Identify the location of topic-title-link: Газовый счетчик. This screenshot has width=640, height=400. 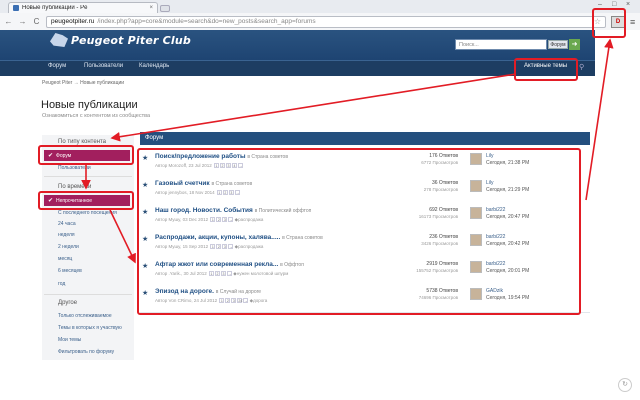
(182, 183).